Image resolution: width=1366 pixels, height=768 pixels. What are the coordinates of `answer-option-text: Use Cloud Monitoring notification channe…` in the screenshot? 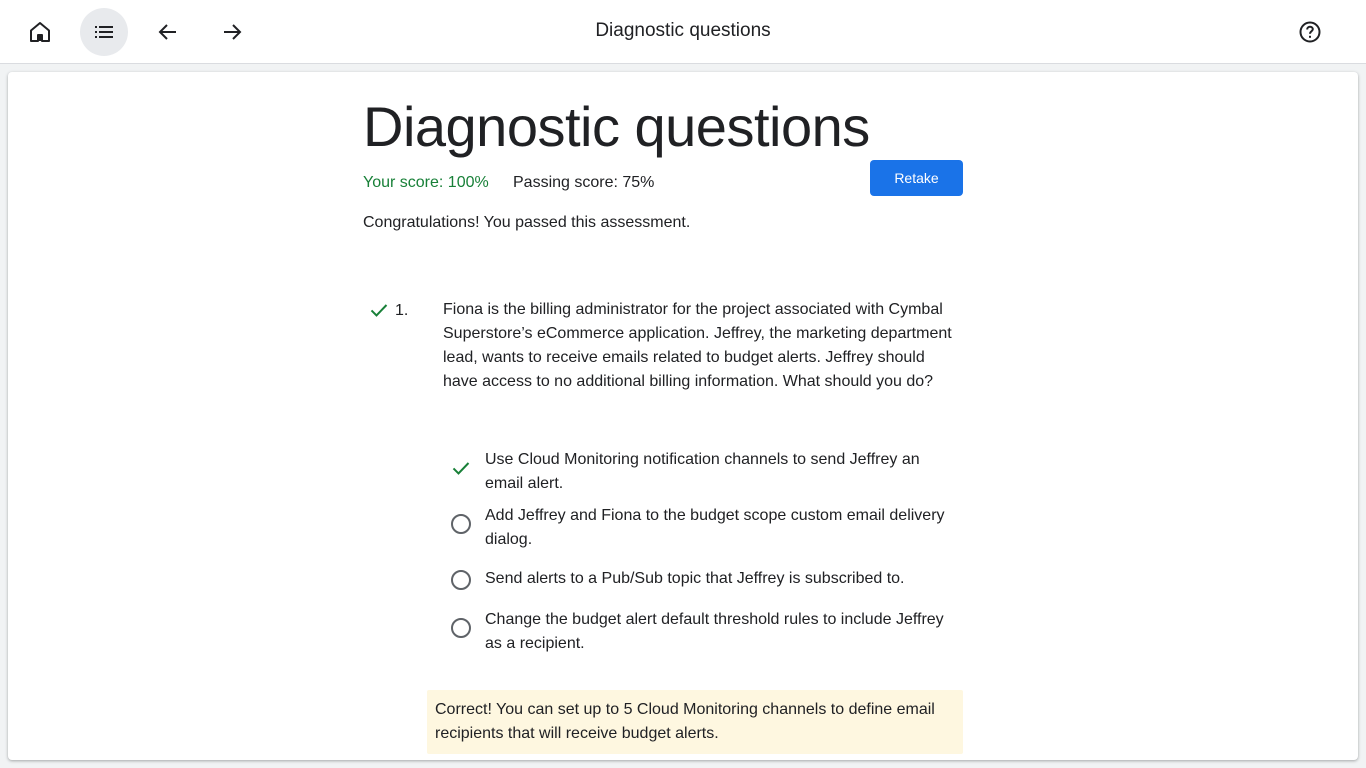 It's located at (702, 471).